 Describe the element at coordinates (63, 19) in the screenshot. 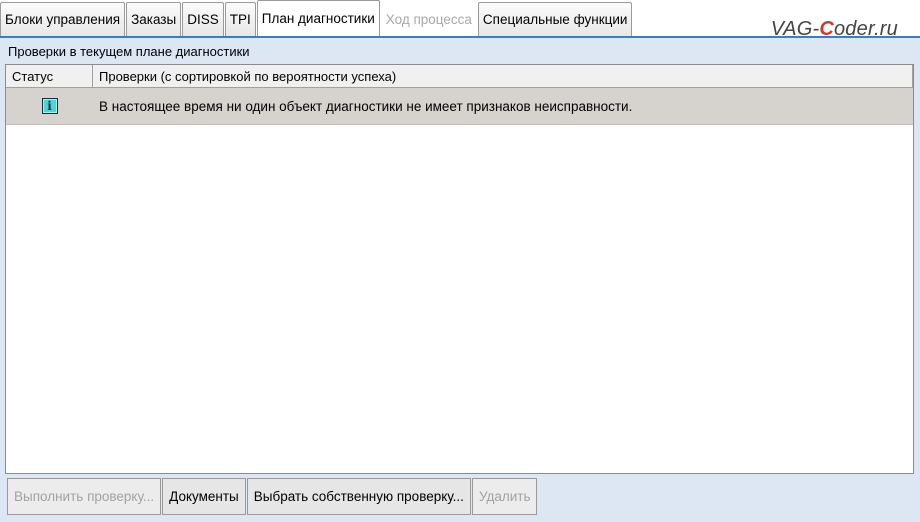

I see `tab-control-units: Блоки управления` at that location.